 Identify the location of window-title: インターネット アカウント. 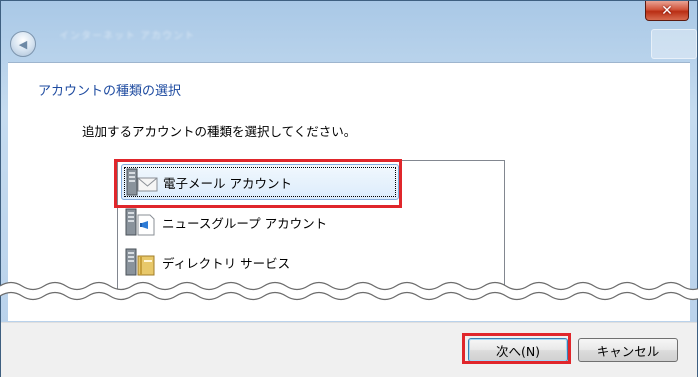
(127, 36).